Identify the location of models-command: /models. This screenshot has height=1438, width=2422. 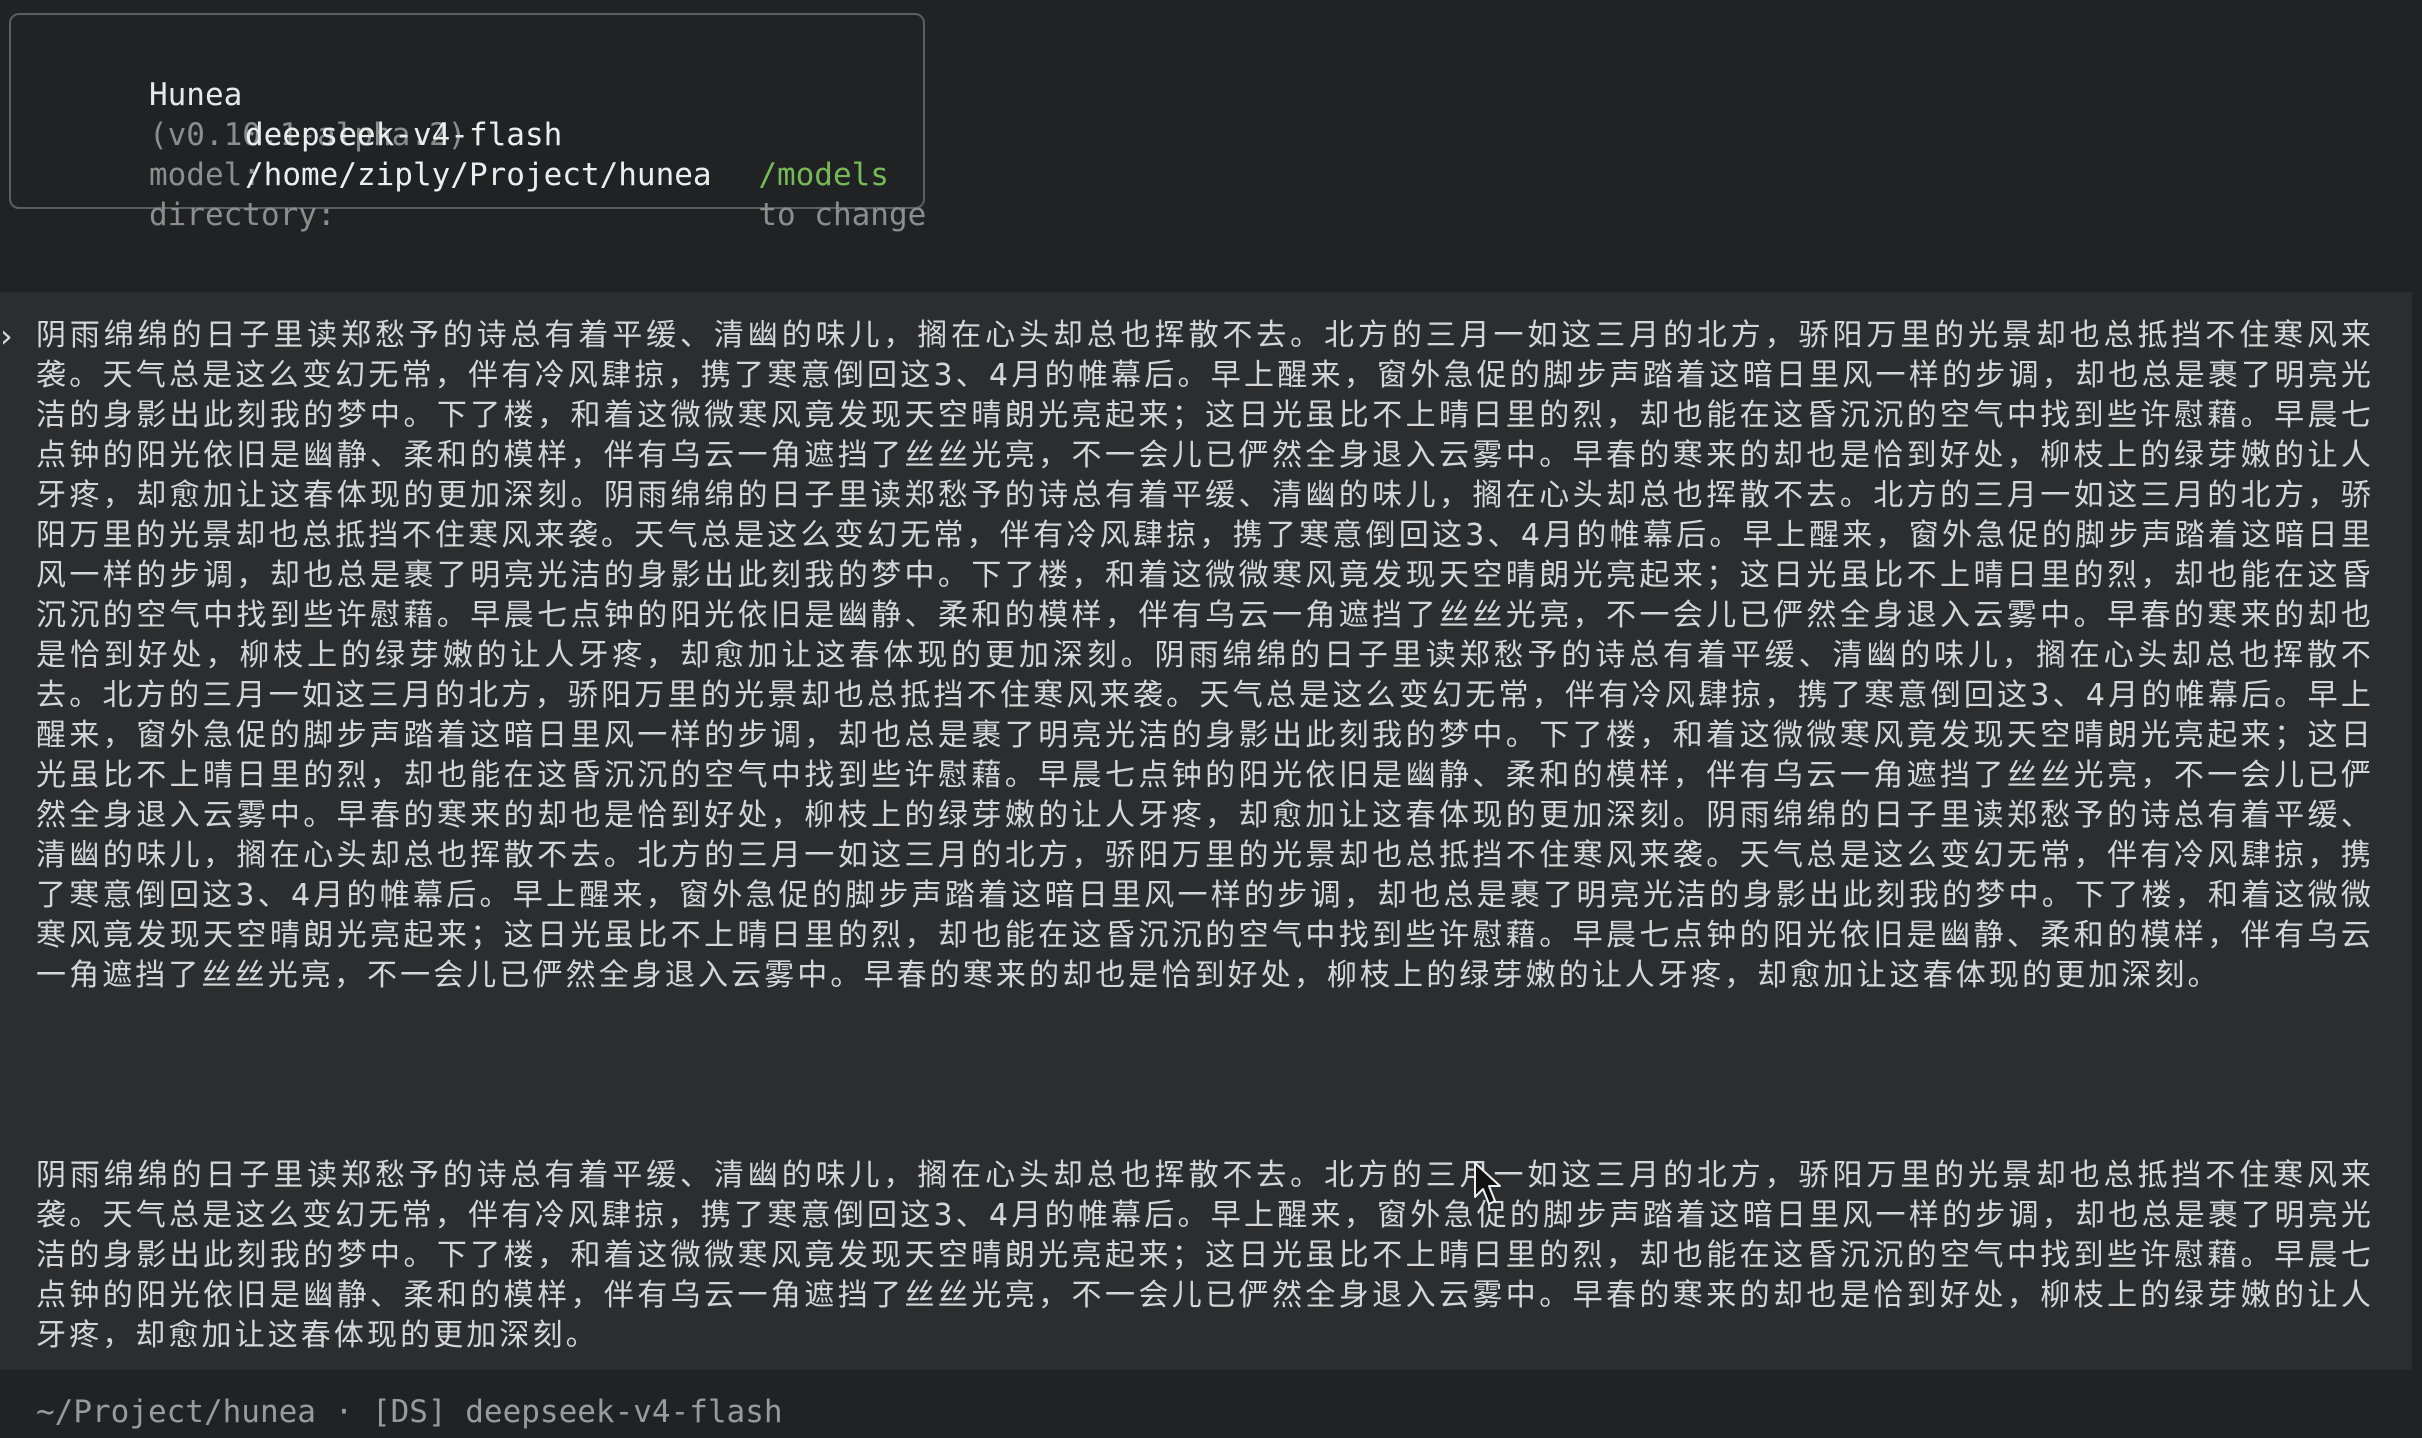
(823, 175).